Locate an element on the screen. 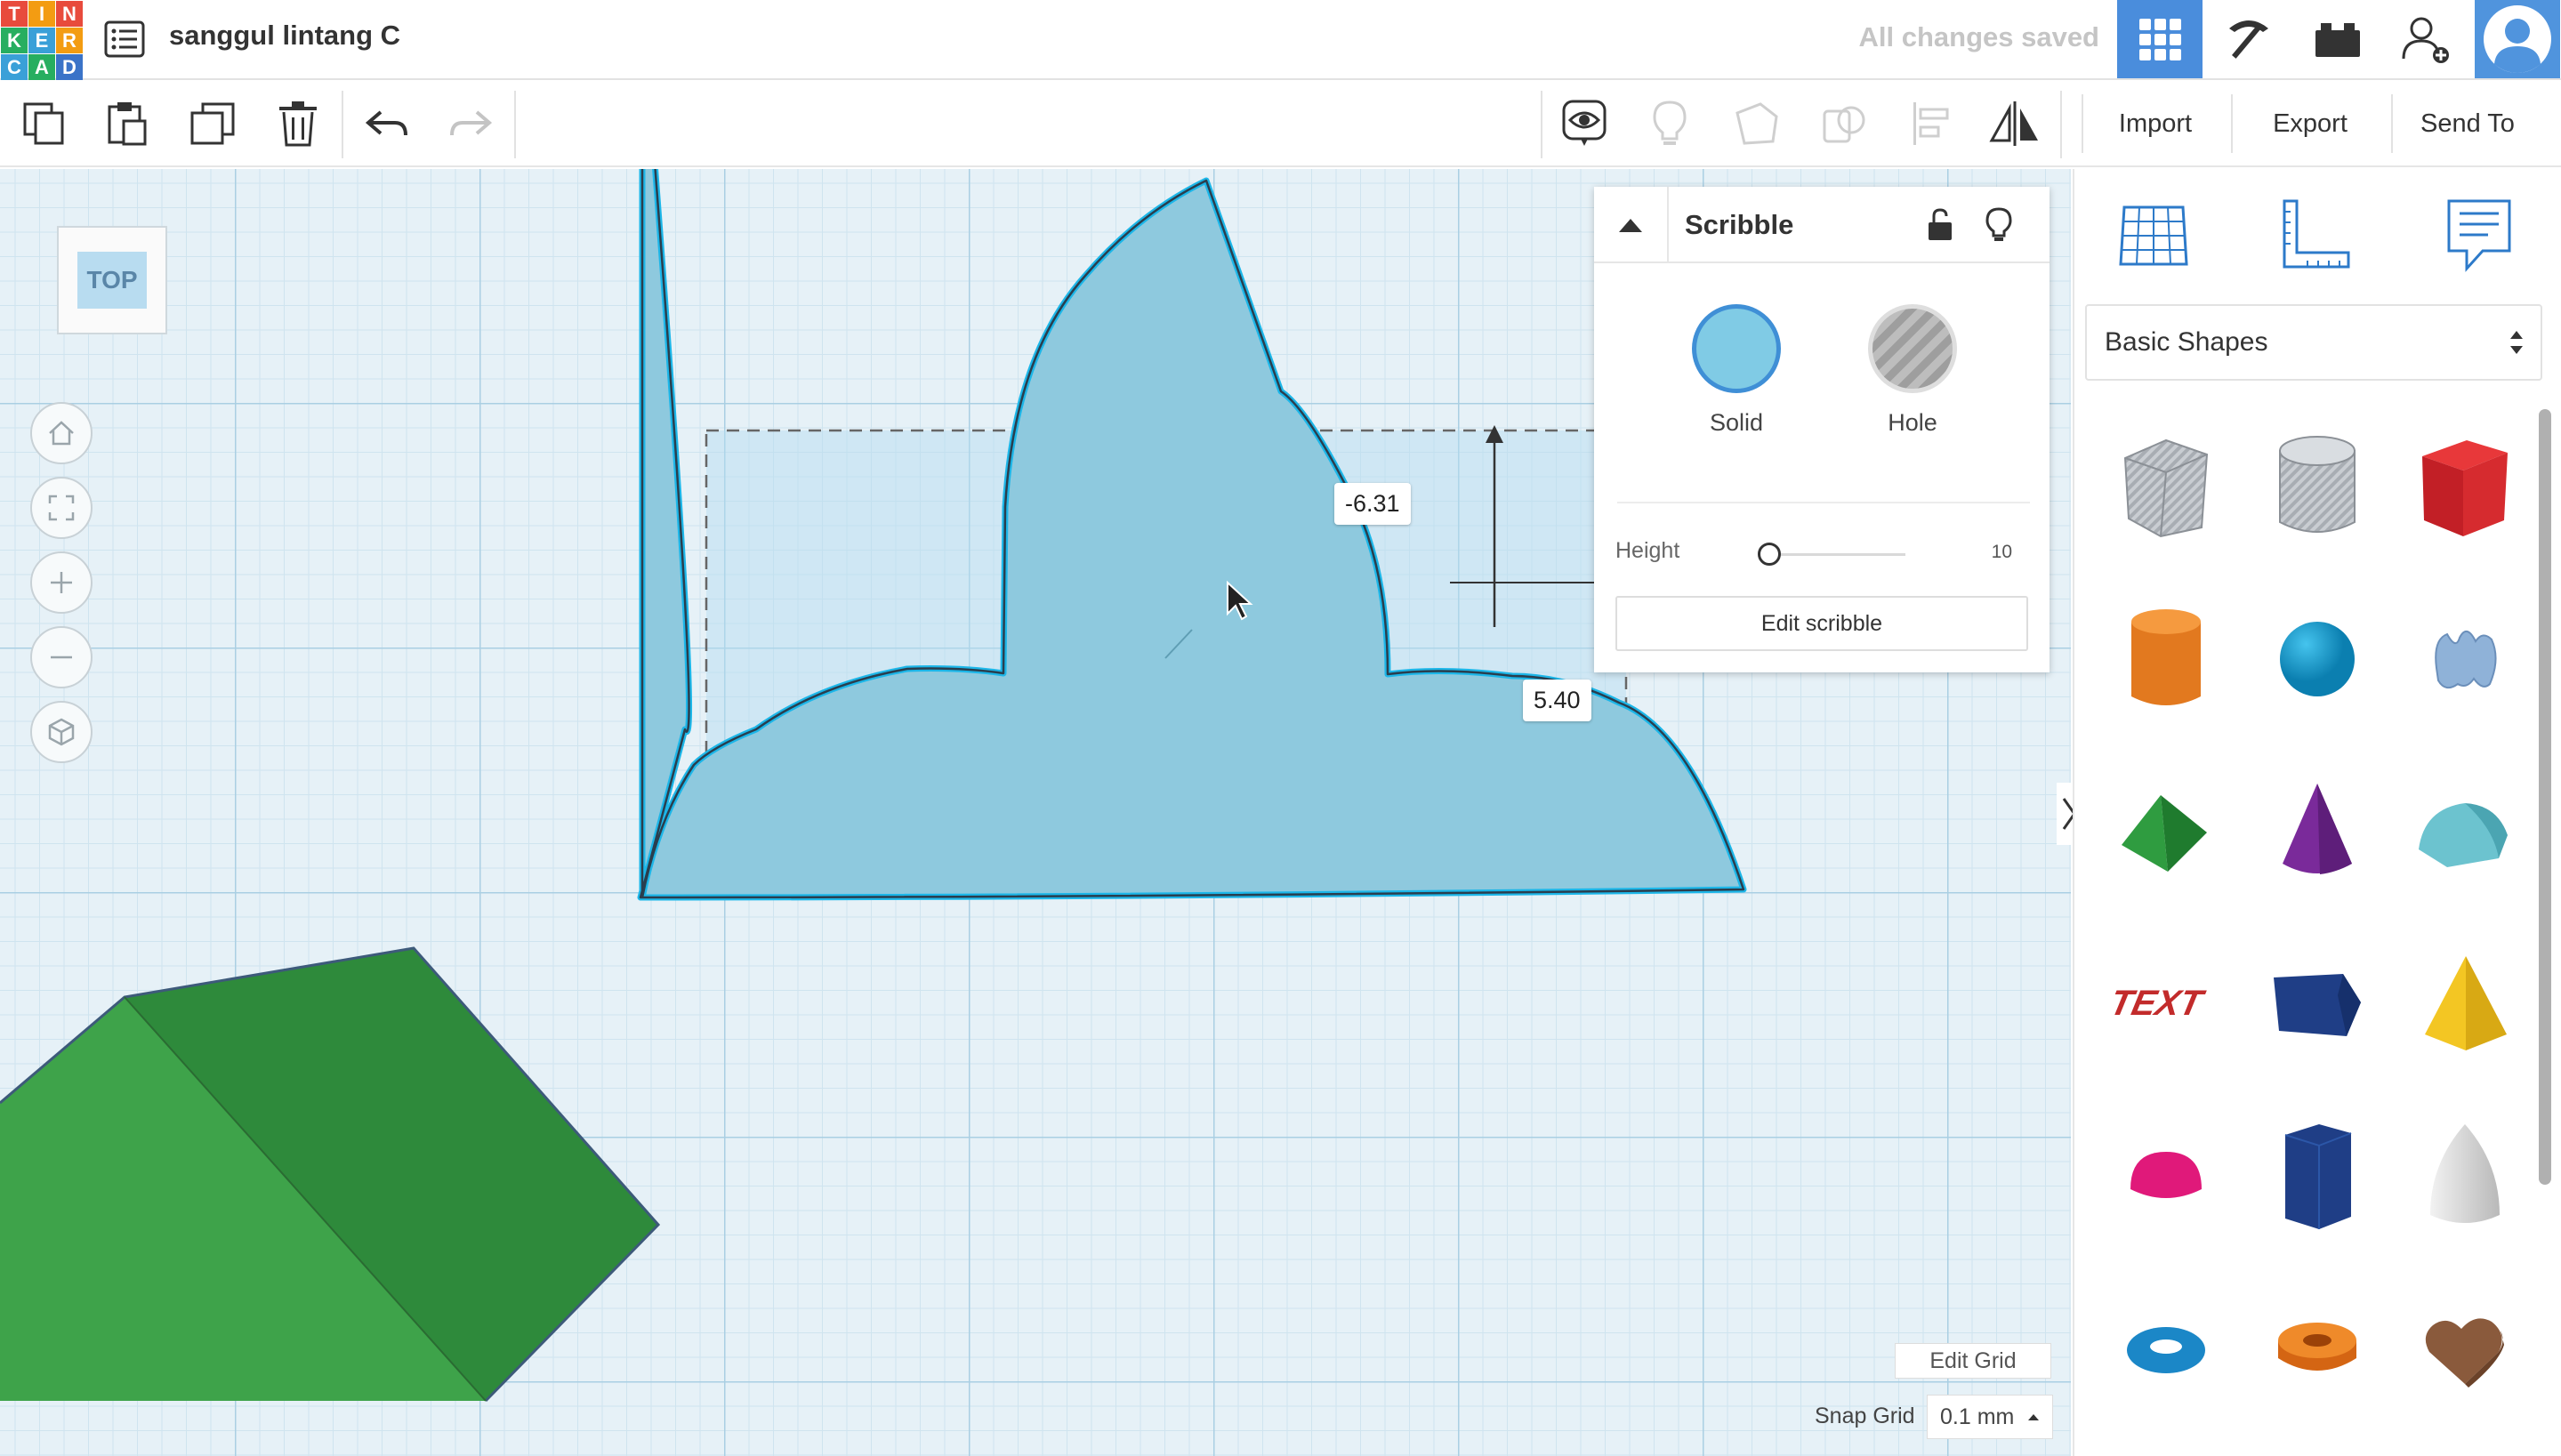 The width and height of the screenshot is (2561, 1456). home-view-button is located at coordinates (62, 433).